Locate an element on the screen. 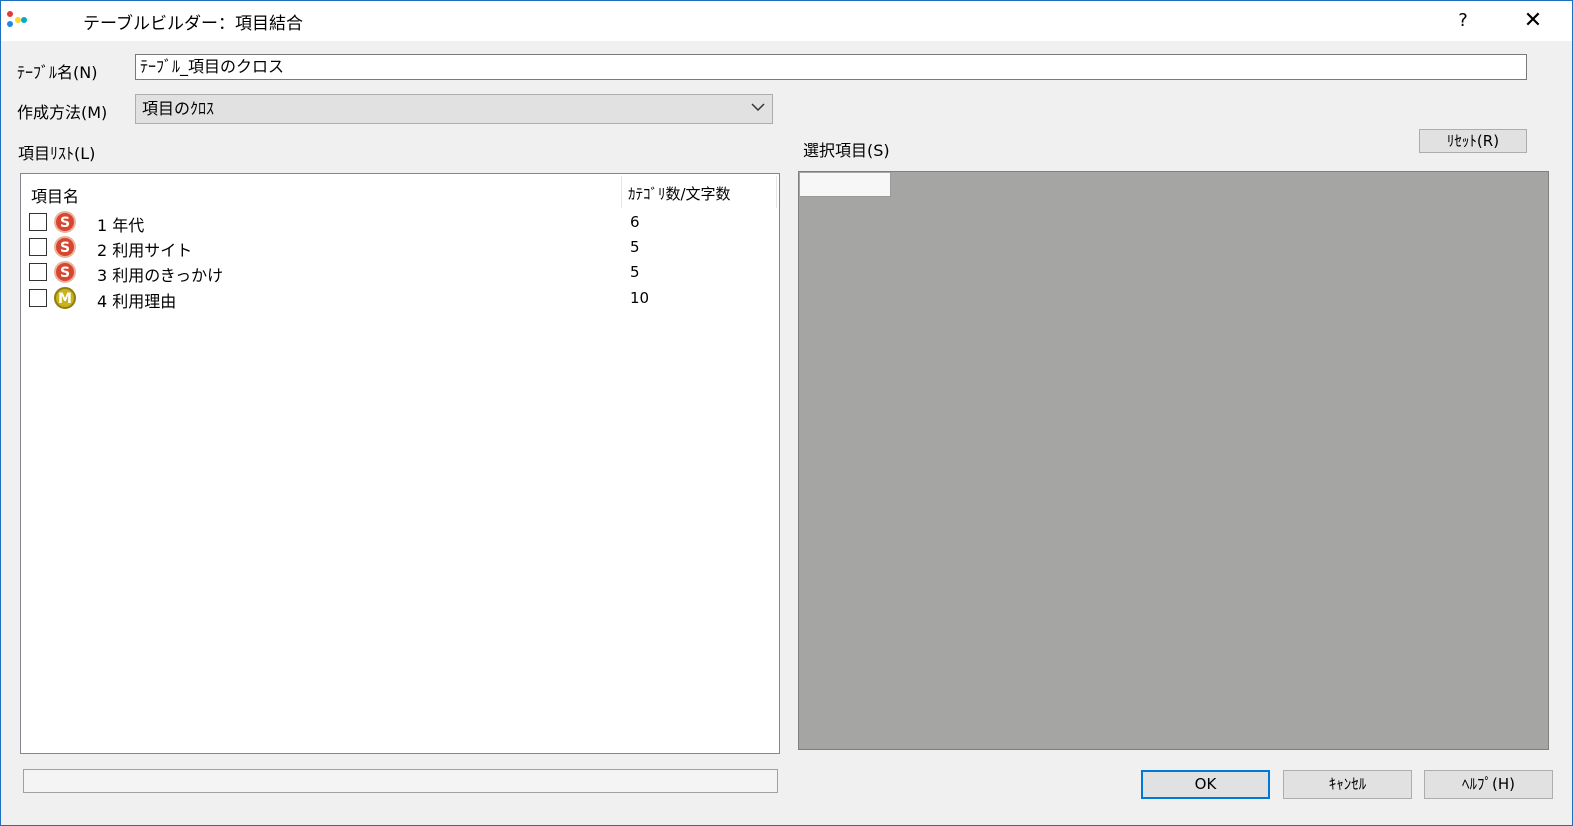 The width and height of the screenshot is (1573, 826). item-count: 10 is located at coordinates (640, 298).